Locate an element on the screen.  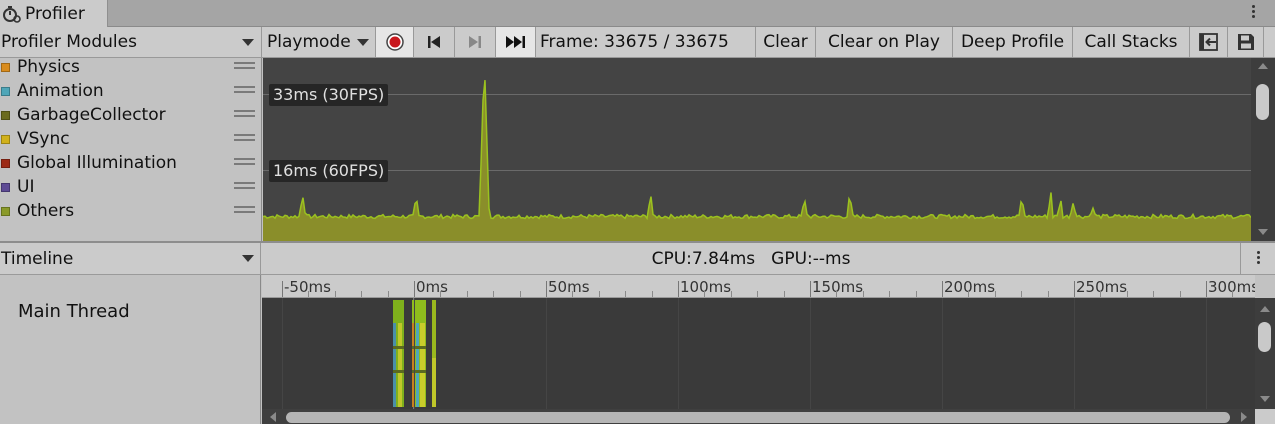
chart-vertical-scrollbar is located at coordinates (1263, 149).